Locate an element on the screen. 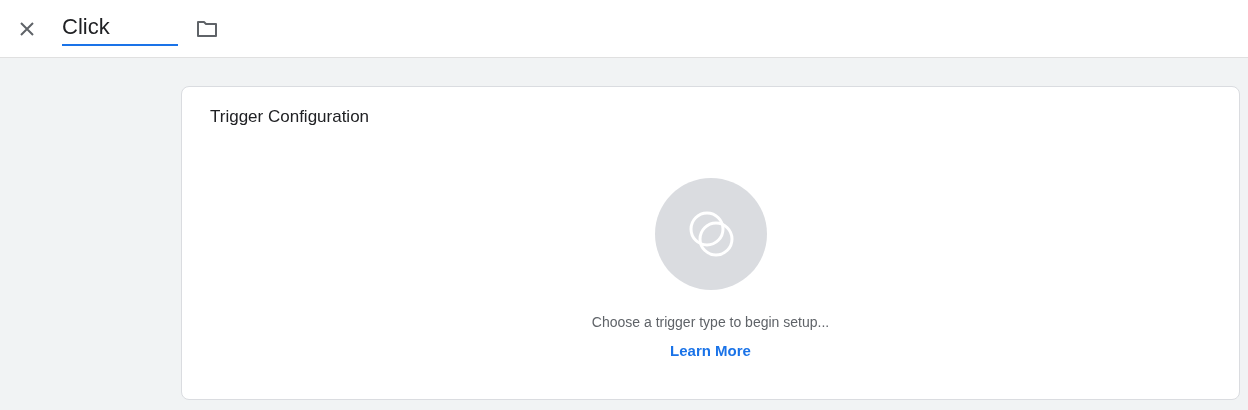 This screenshot has width=1248, height=410. folder-icon is located at coordinates (207, 28).